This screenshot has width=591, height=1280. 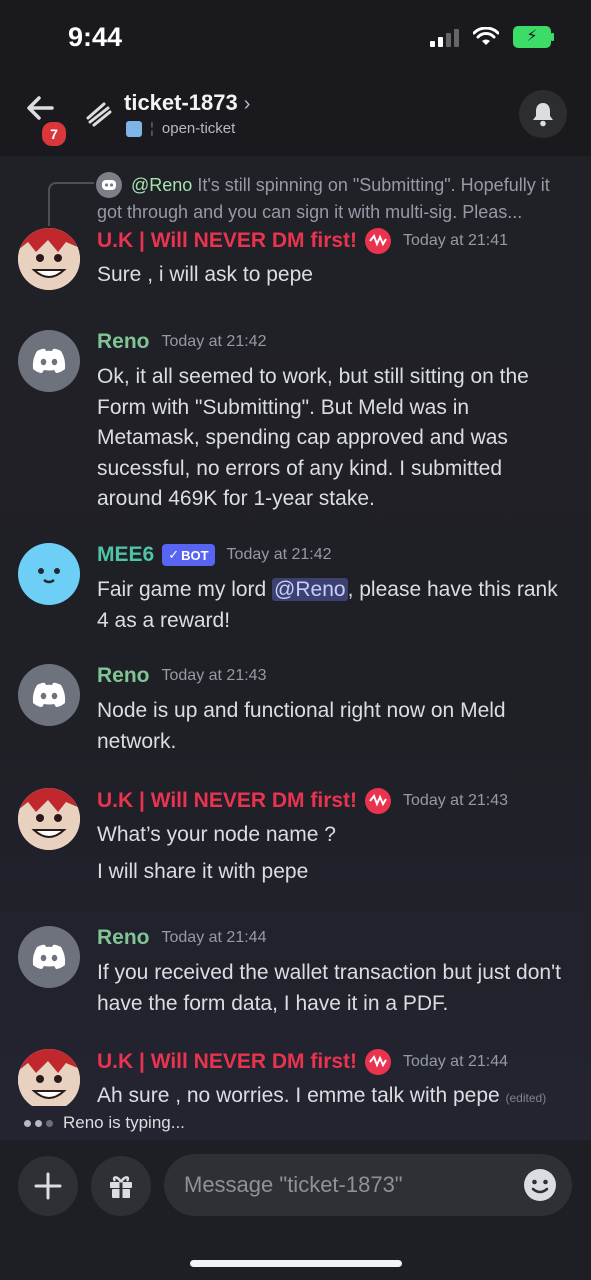 I want to click on gift-icon, so click(x=121, y=1187).